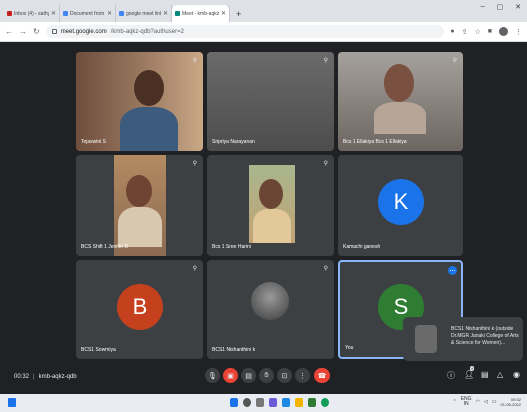 Image resolution: width=527 pixels, height=412 pixels. I want to click on participant-name: BCS1 Sowmiya, so click(98, 350).